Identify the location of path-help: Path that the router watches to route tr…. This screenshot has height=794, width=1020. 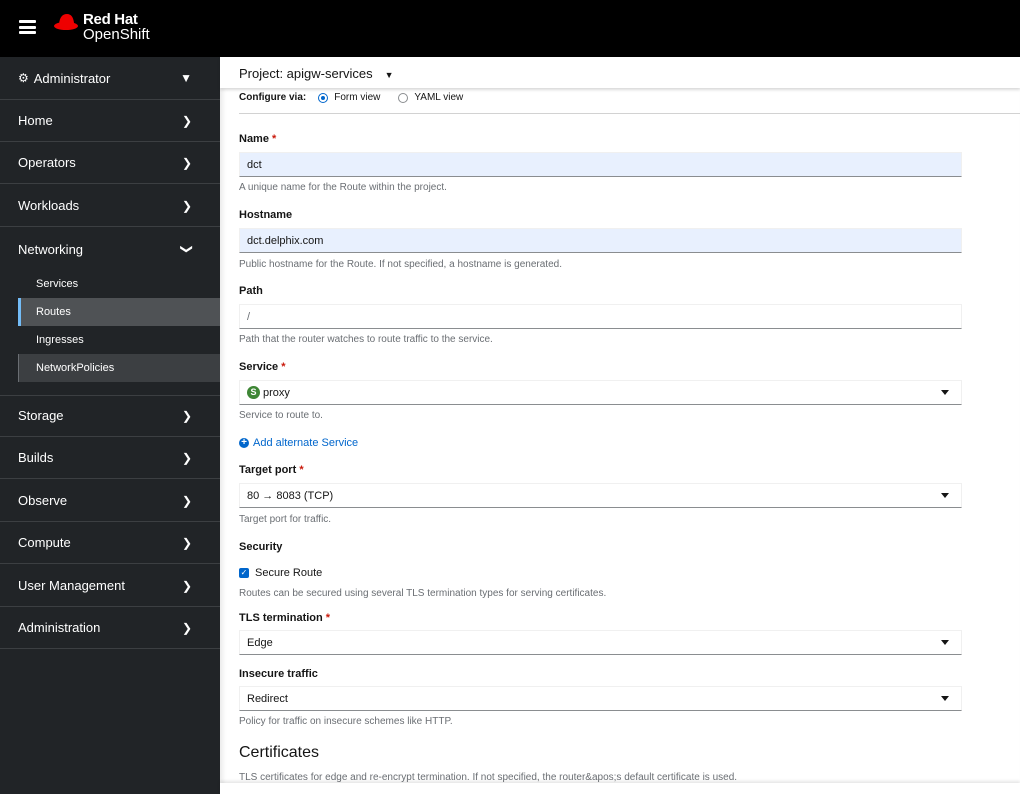
(366, 339).